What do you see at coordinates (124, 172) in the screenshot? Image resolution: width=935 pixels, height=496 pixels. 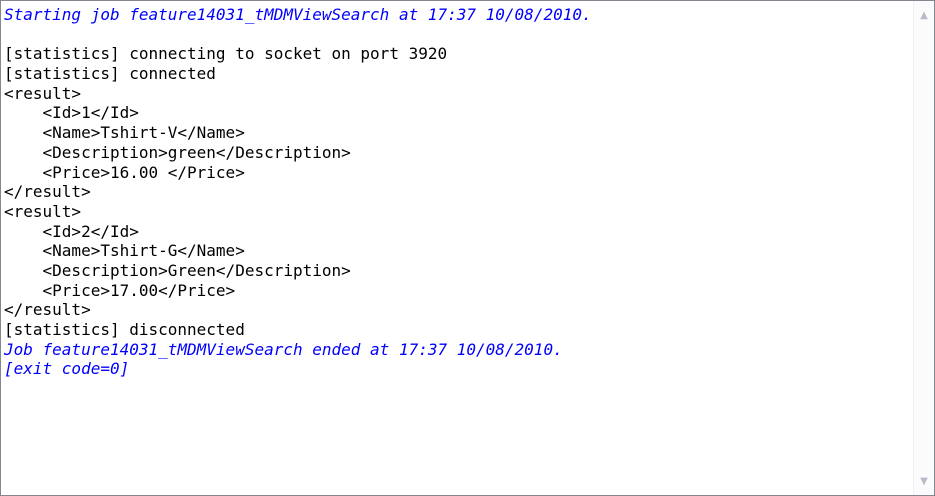 I see `console-line: <Price>16.00 </Price>` at bounding box center [124, 172].